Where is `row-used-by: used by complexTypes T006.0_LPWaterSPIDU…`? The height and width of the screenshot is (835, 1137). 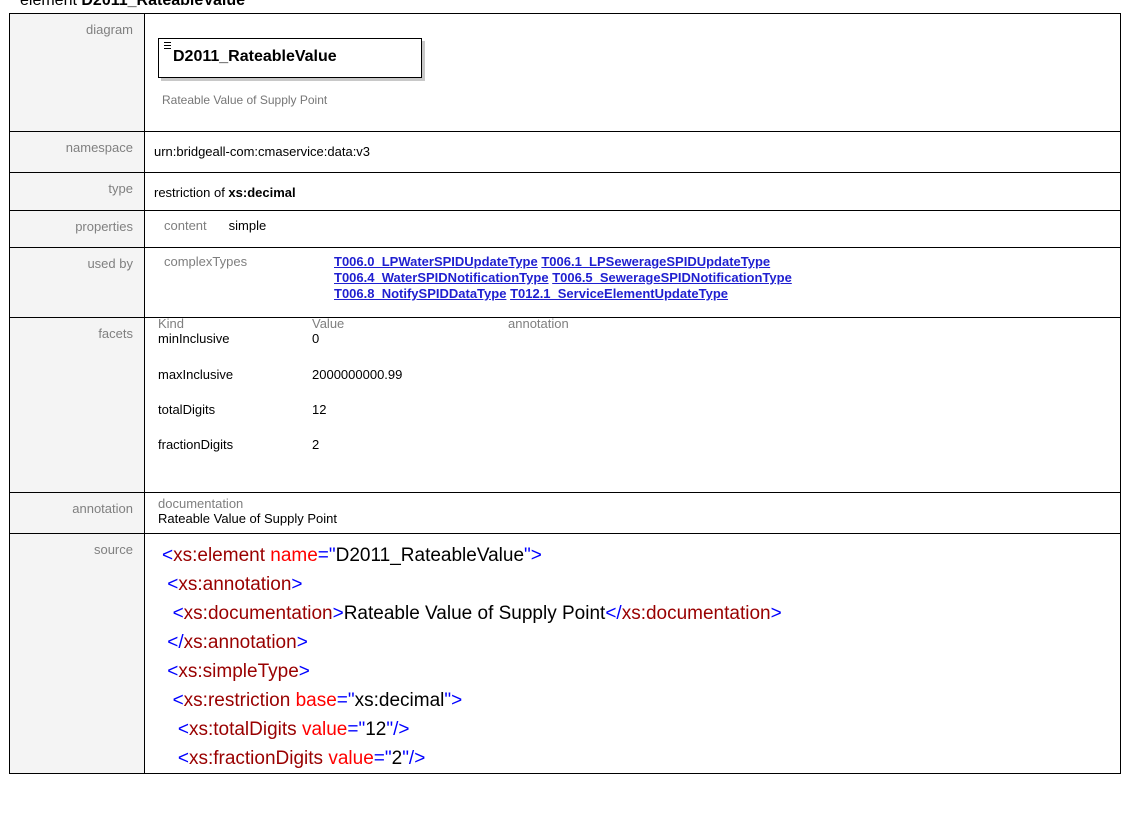
row-used-by: used by complexTypes T006.0_LPWaterSPIDU… is located at coordinates (565, 282).